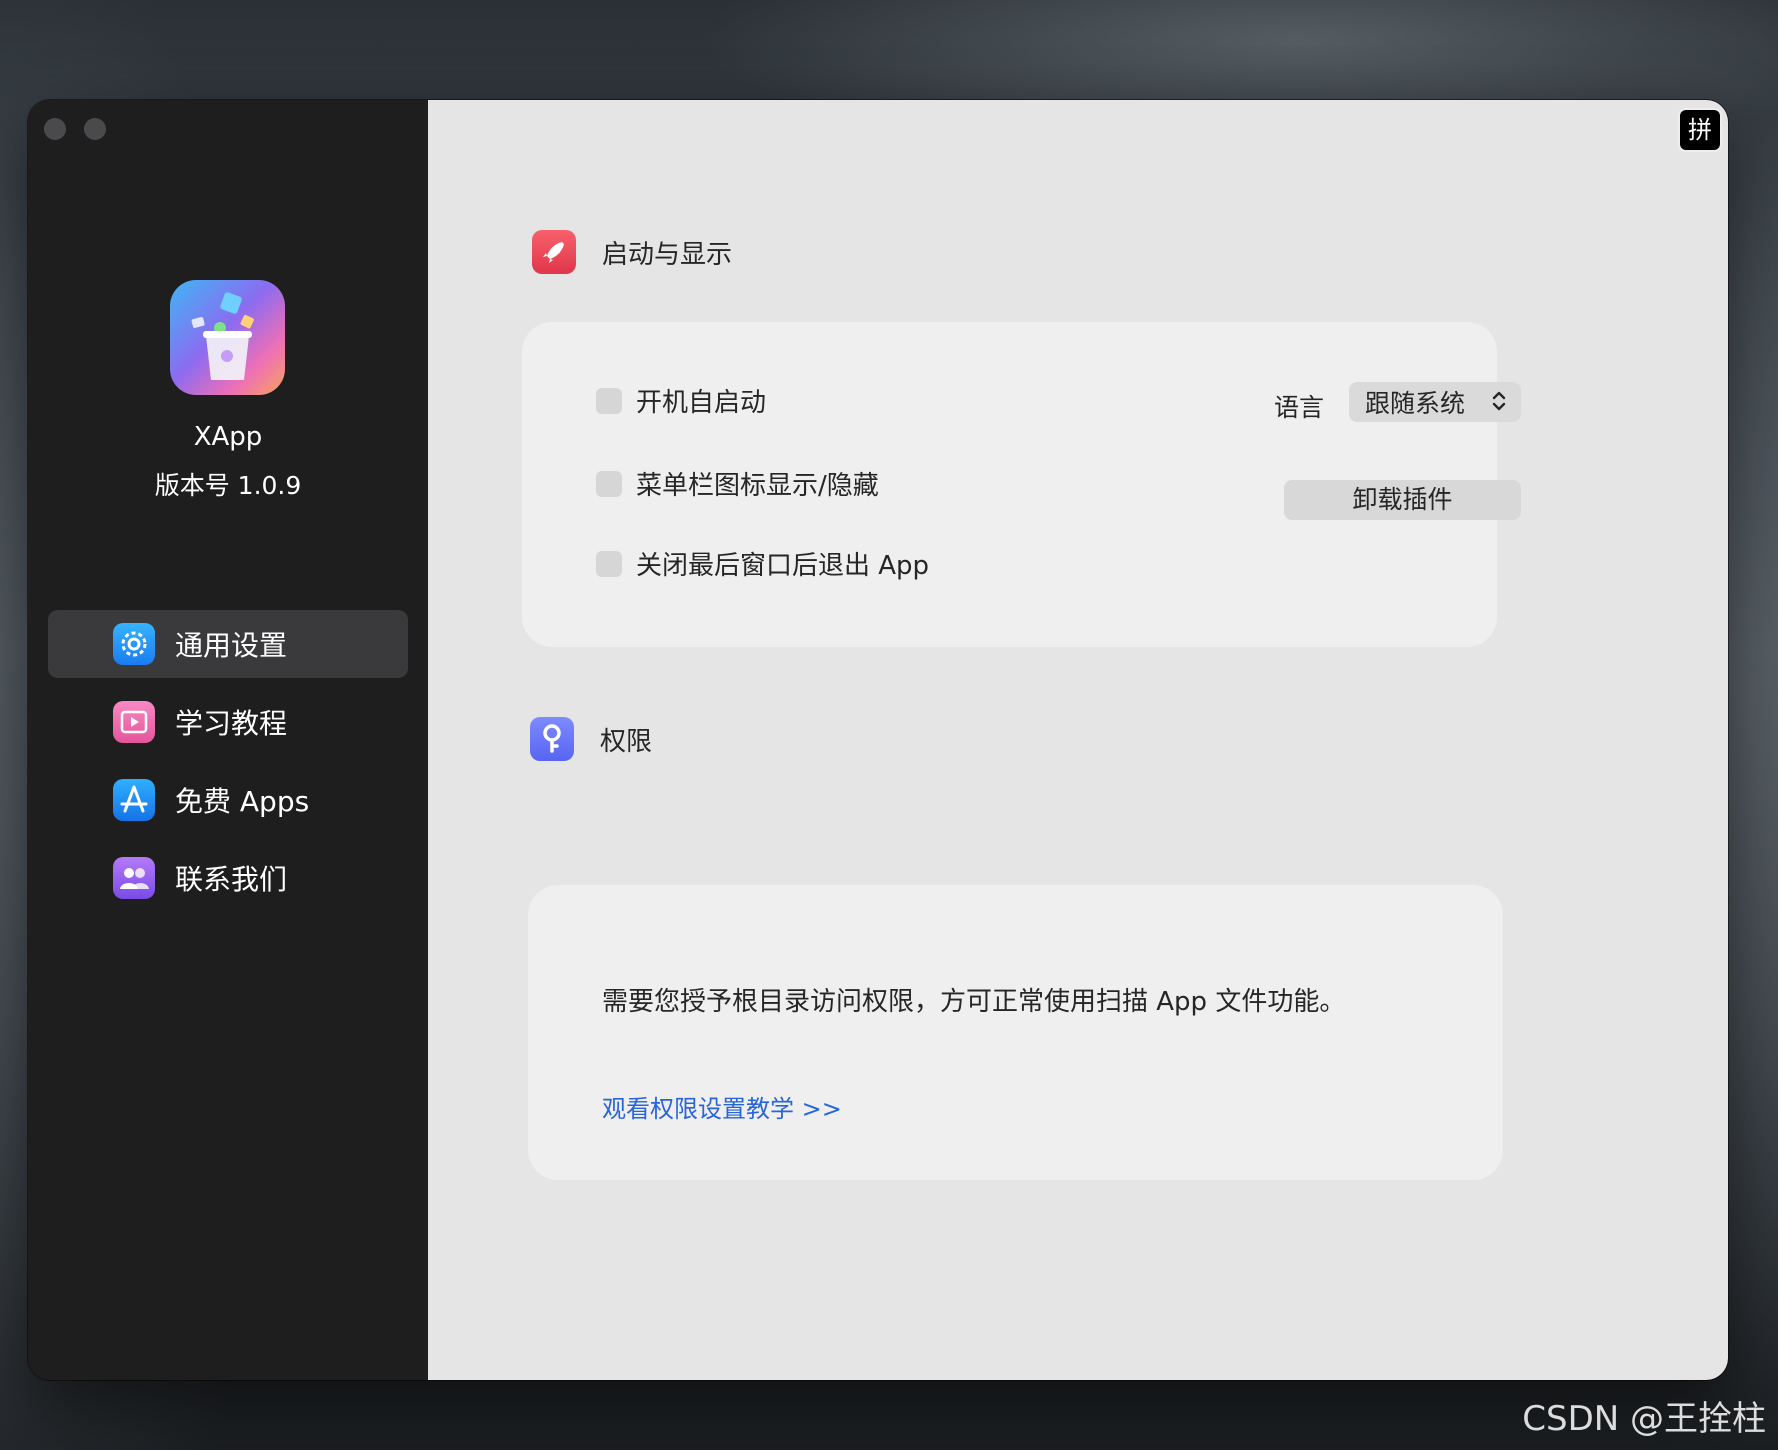 The image size is (1778, 1450). I want to click on sidebar-item-label: 联系我们, so click(231, 879).